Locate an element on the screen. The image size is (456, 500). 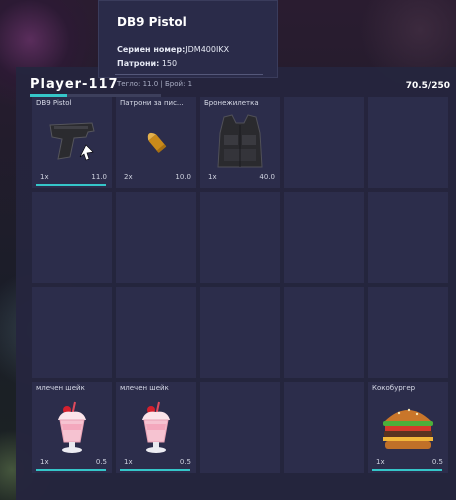
inventory-slot: DB9 Pistol 1x 11.0 is located at coordinates (72, 142).